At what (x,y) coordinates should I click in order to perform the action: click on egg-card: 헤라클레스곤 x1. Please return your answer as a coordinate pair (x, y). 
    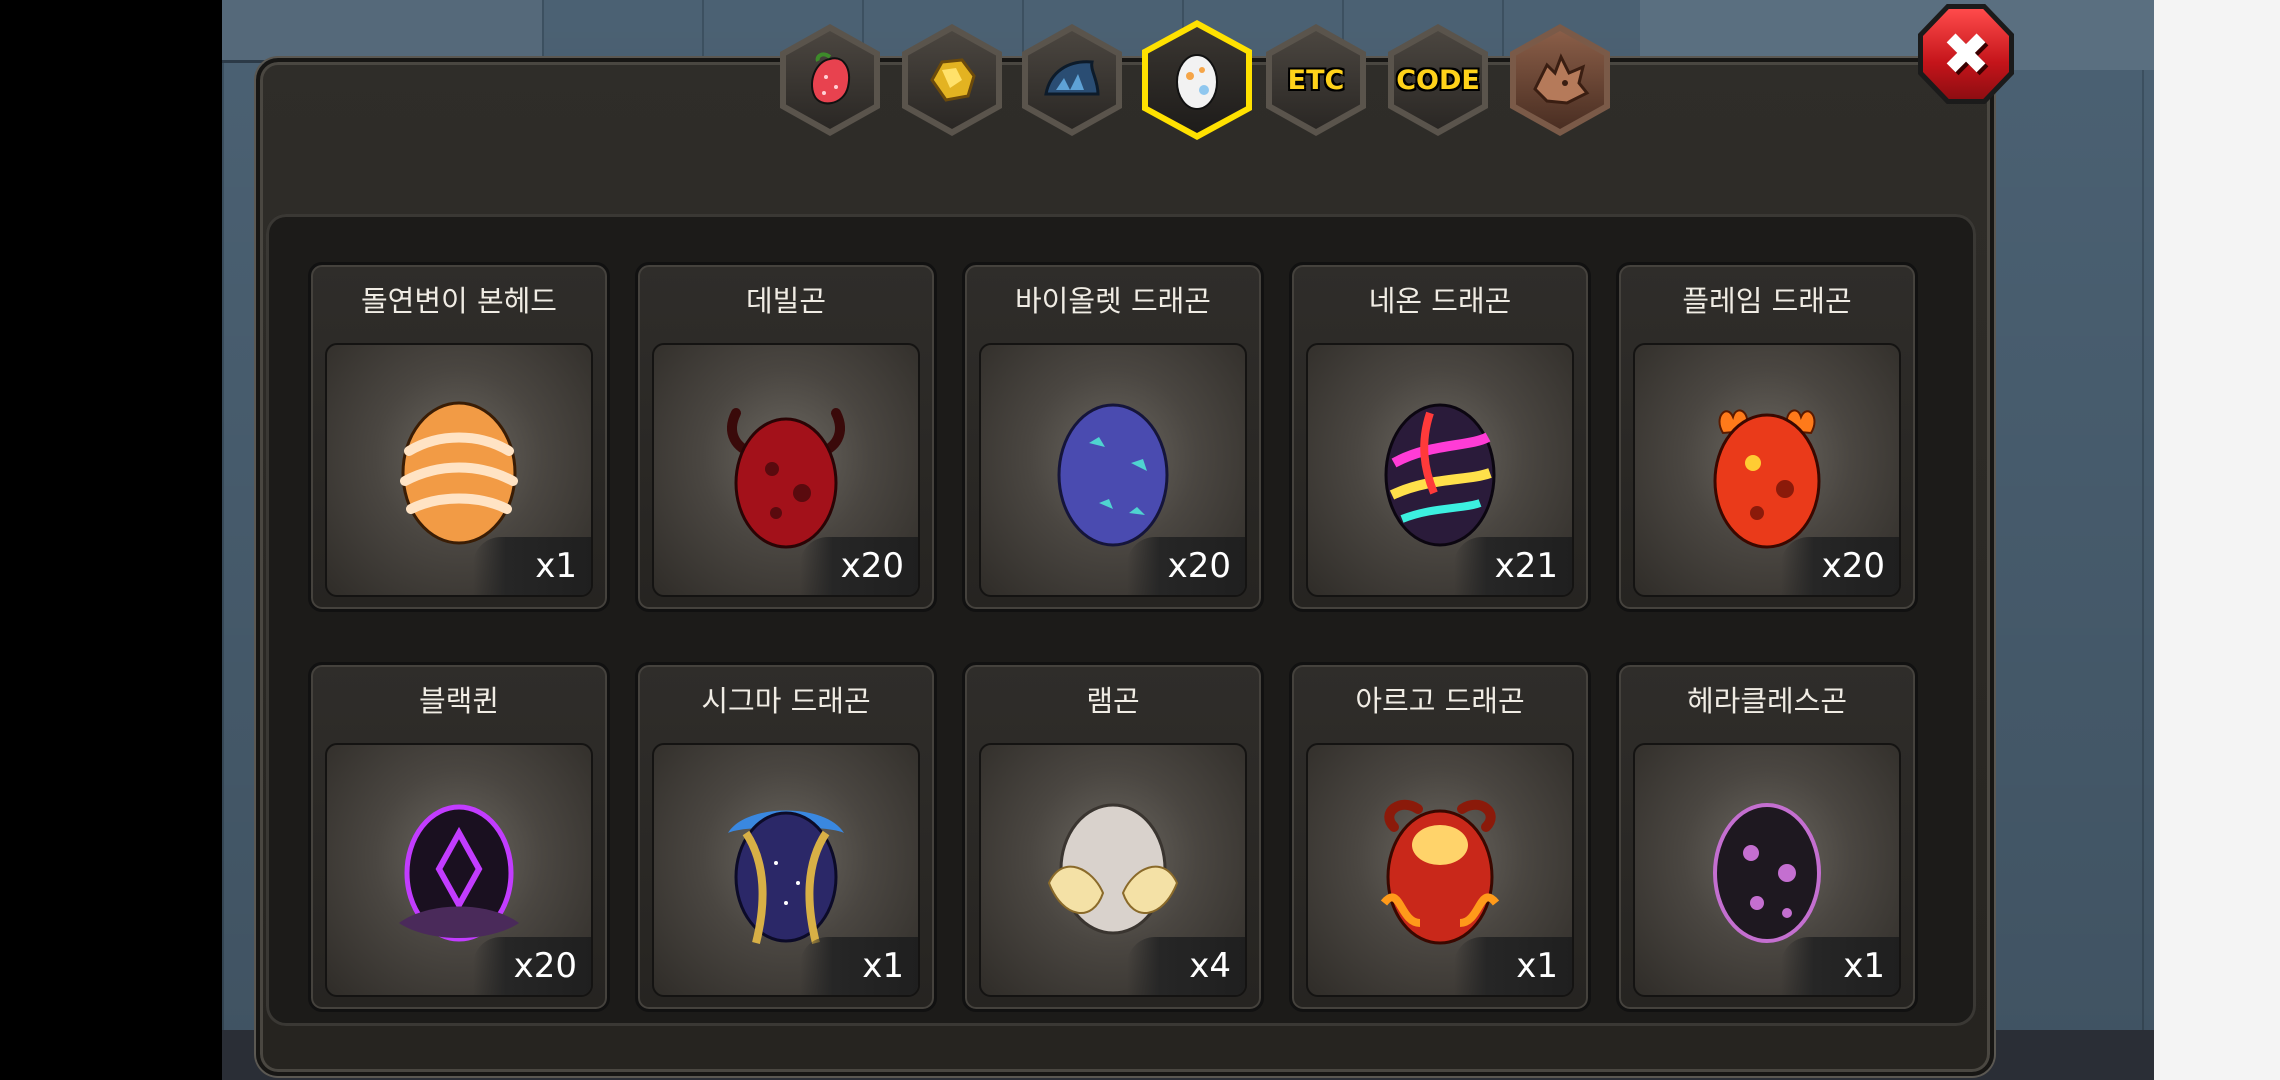
    Looking at the image, I should click on (1767, 837).